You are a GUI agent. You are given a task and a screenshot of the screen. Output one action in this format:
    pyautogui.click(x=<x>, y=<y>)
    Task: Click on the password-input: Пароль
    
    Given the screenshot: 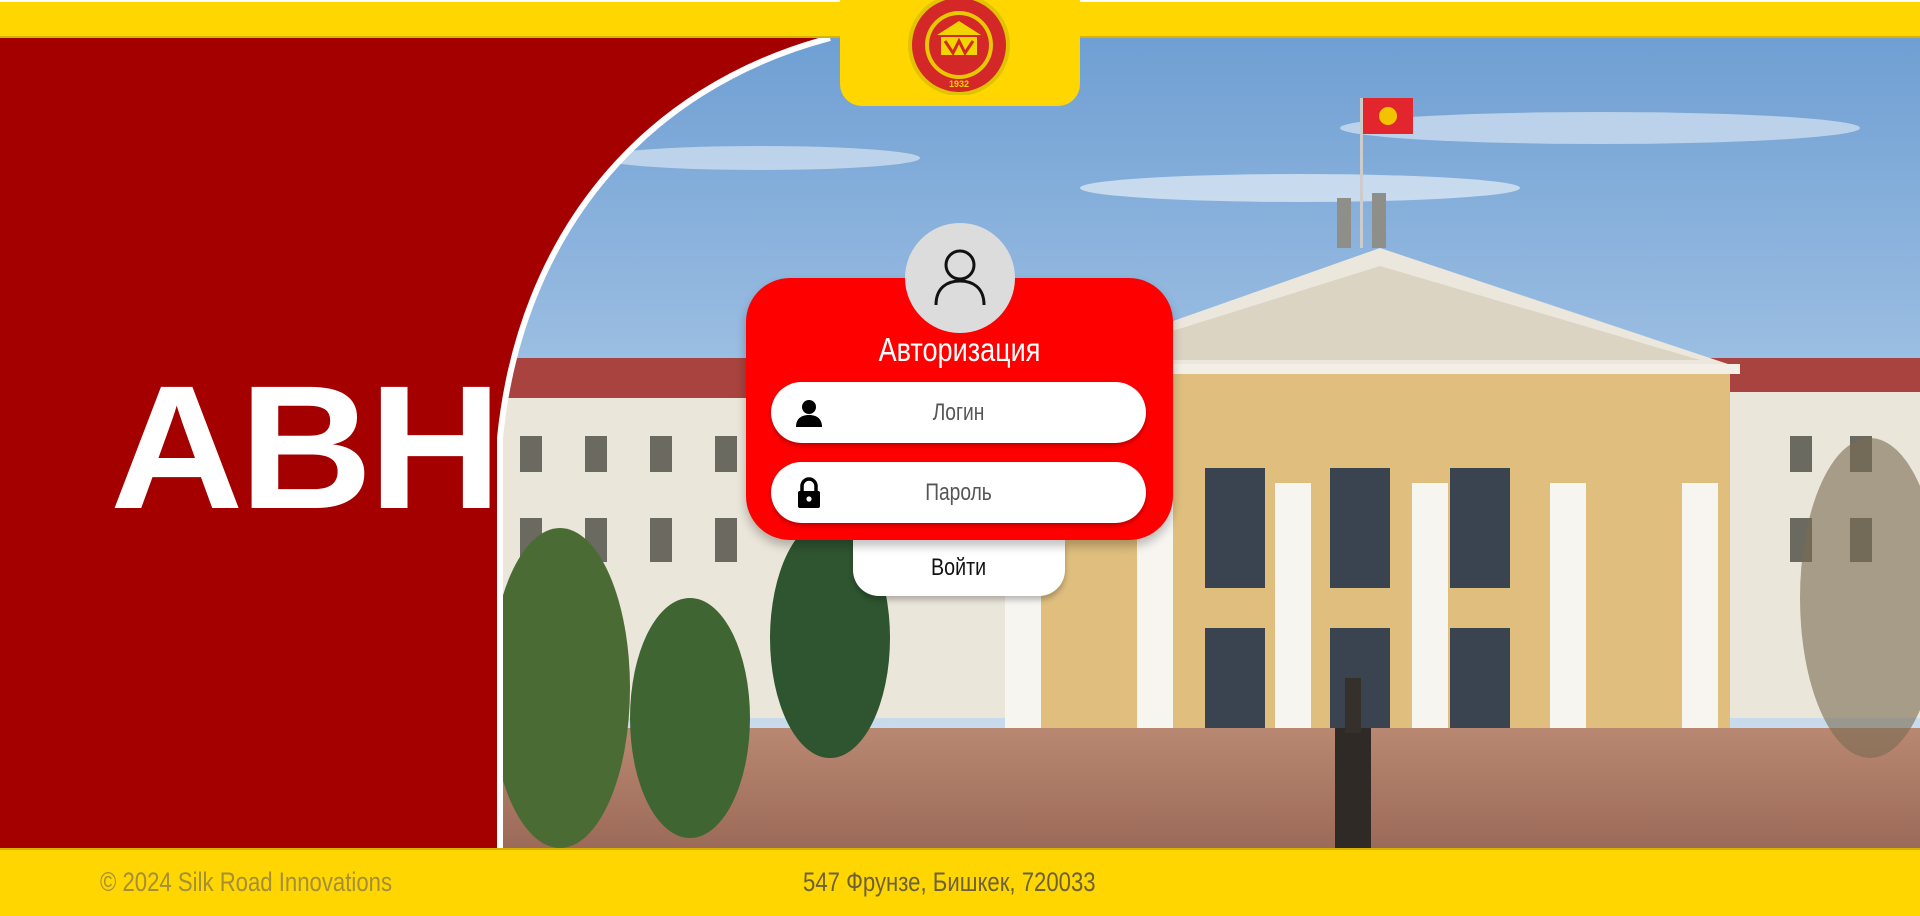 What is the action you would take?
    pyautogui.click(x=959, y=493)
    